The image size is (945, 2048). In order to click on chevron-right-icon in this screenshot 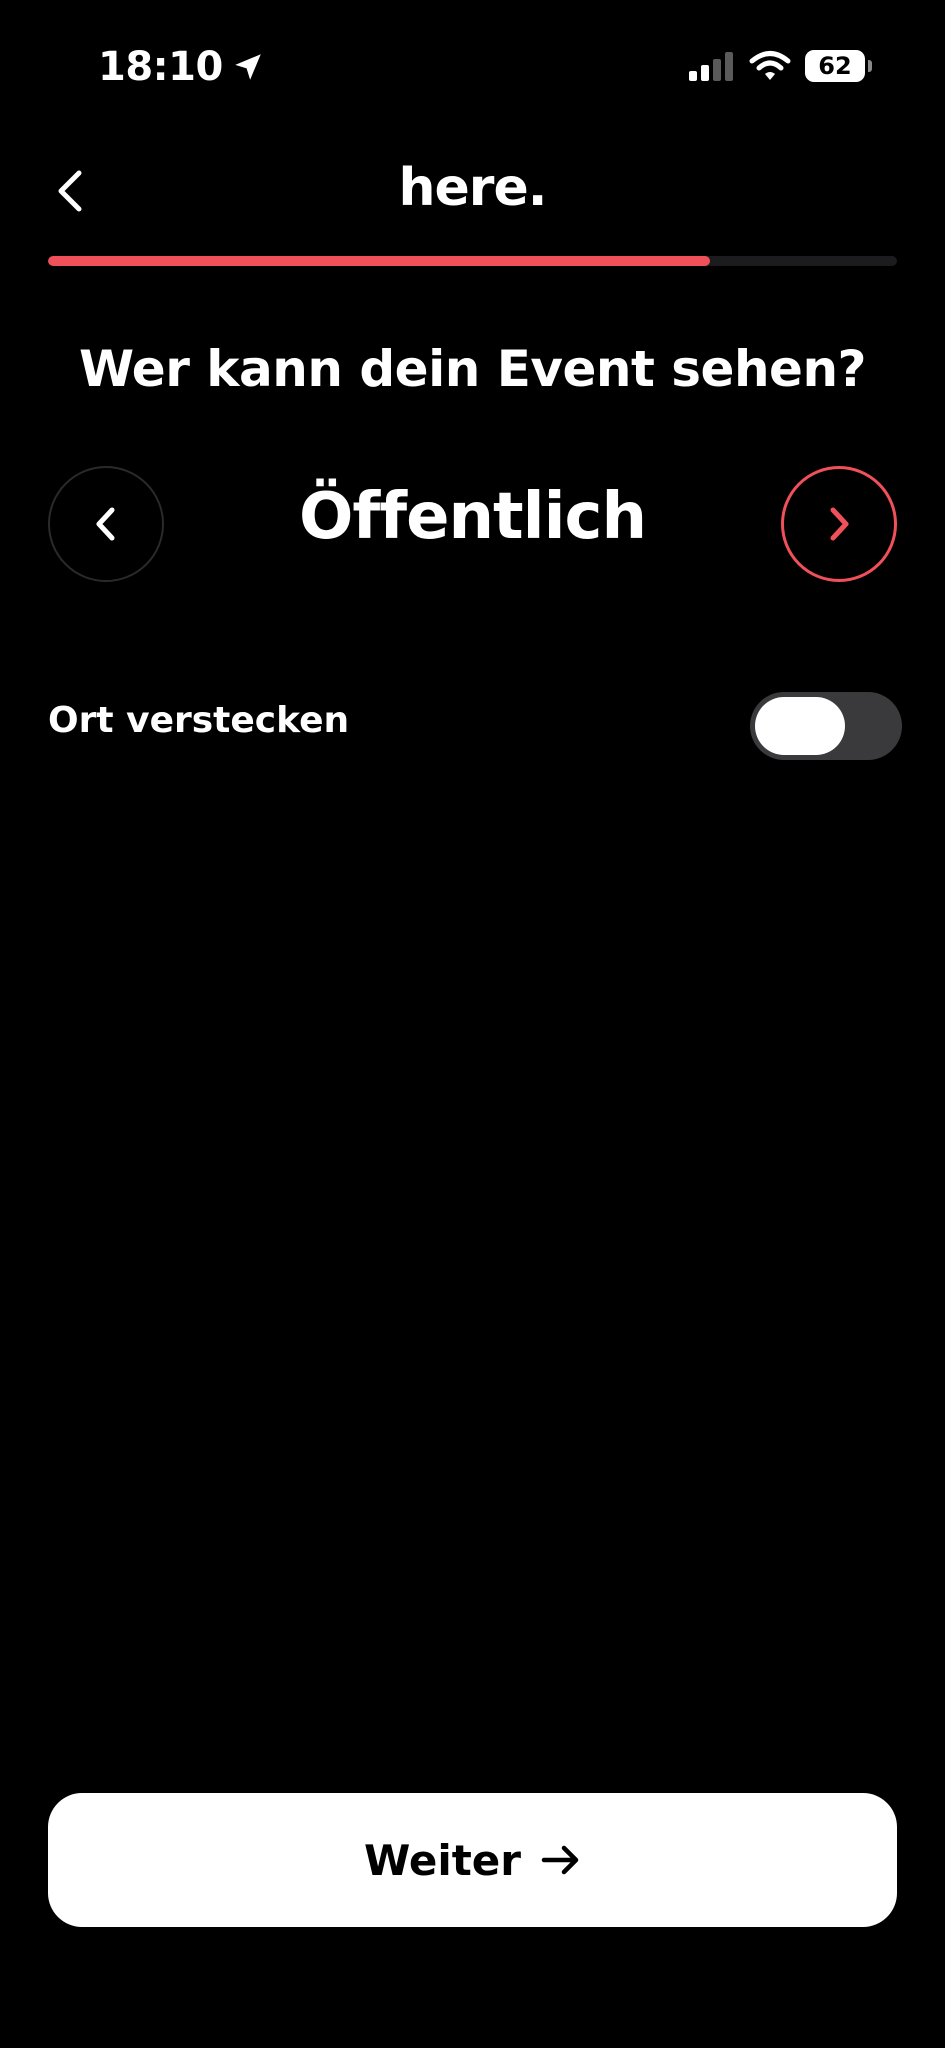, I will do `click(839, 524)`.